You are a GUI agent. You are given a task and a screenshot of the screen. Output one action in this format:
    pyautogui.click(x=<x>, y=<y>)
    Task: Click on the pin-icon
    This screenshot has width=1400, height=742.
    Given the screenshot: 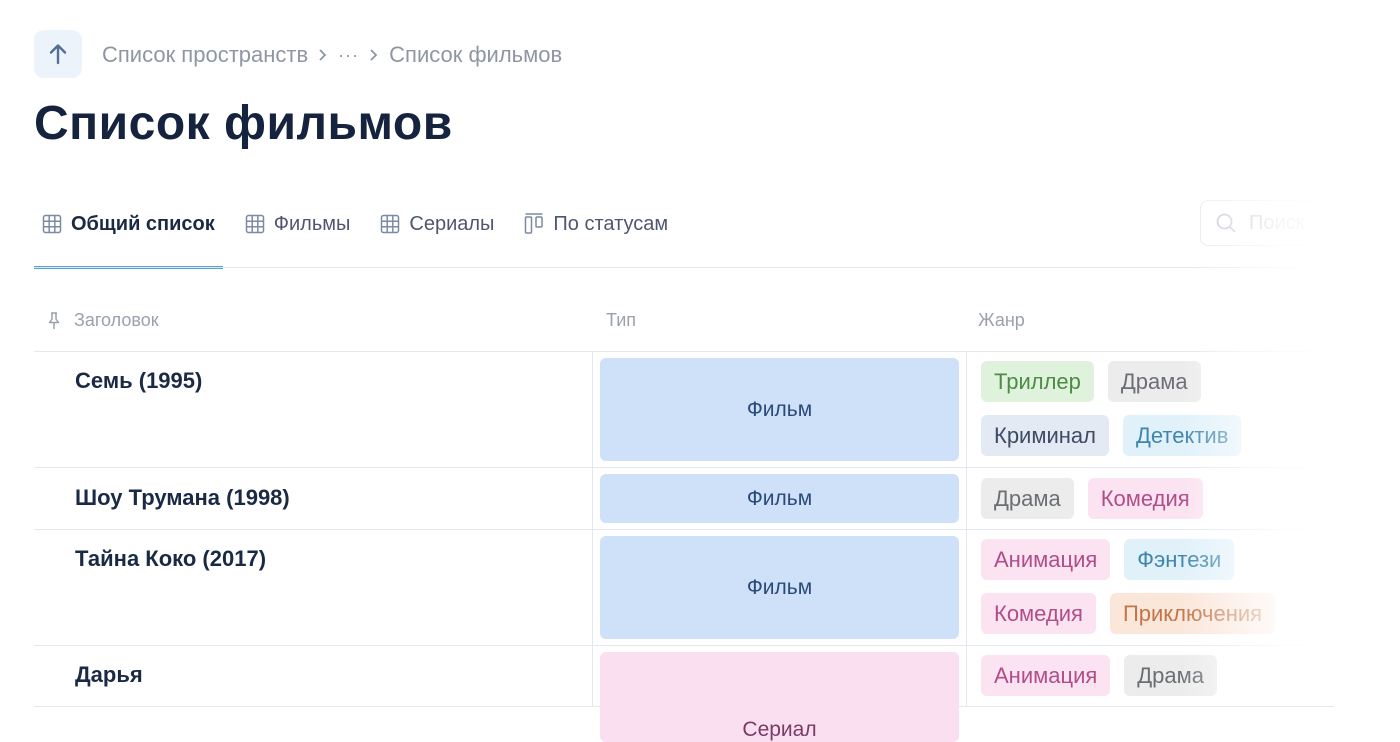 What is the action you would take?
    pyautogui.click(x=54, y=320)
    